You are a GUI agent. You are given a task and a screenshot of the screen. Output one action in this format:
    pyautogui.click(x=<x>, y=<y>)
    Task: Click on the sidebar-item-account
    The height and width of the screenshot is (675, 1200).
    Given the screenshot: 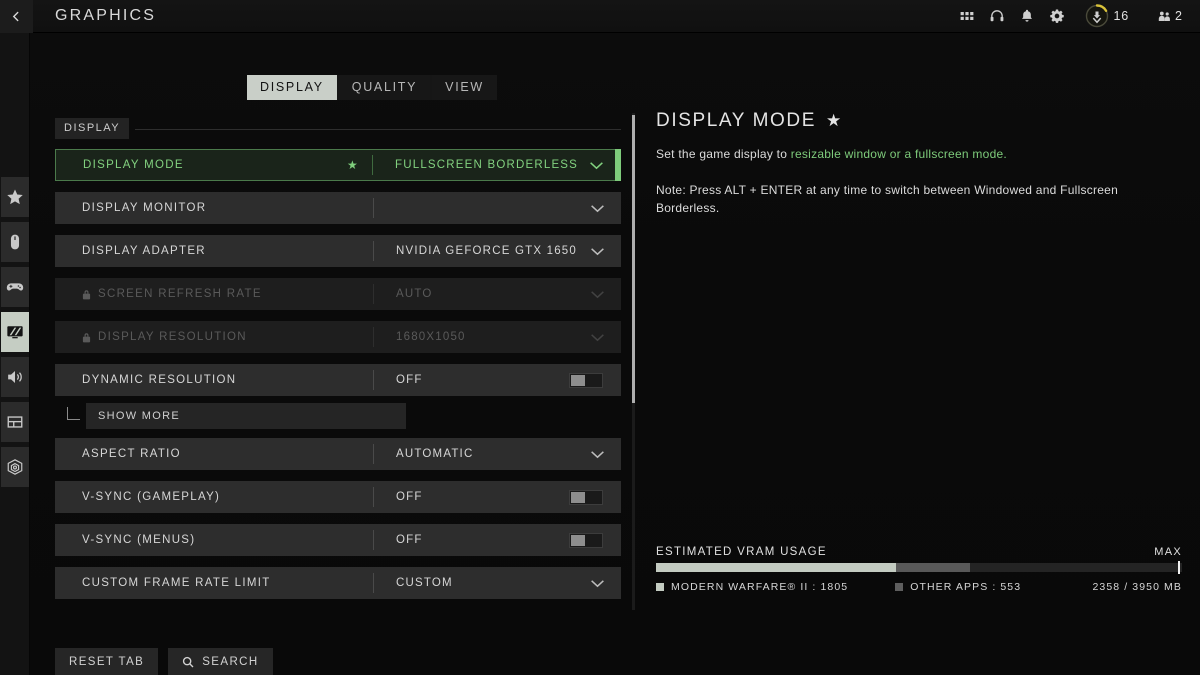 What is the action you would take?
    pyautogui.click(x=14, y=467)
    